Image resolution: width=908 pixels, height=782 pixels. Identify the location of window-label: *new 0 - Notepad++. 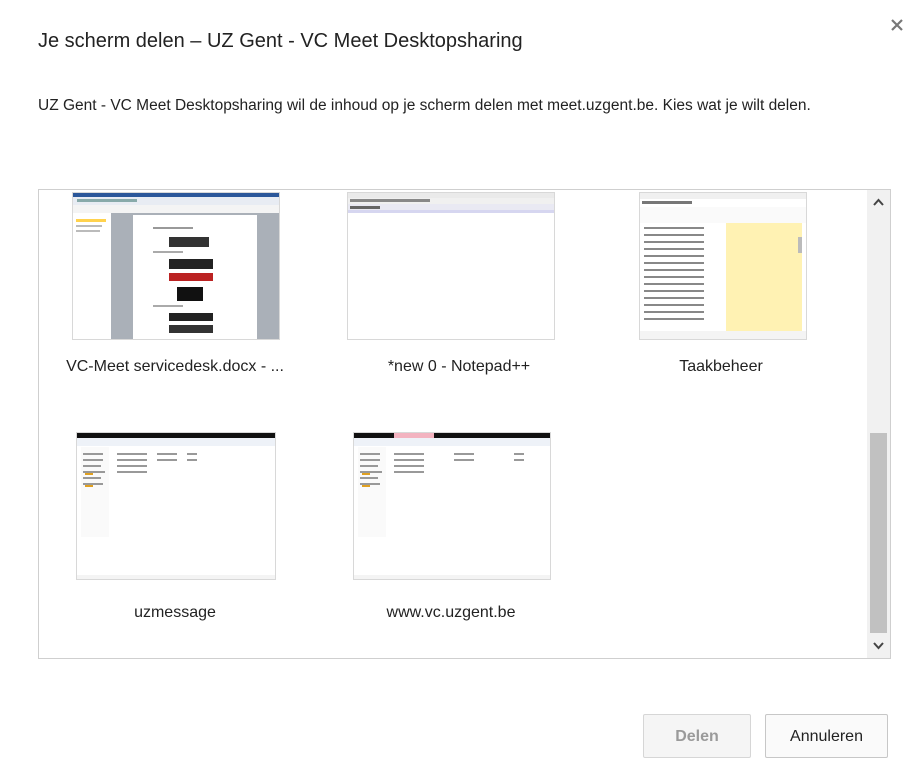
(459, 366).